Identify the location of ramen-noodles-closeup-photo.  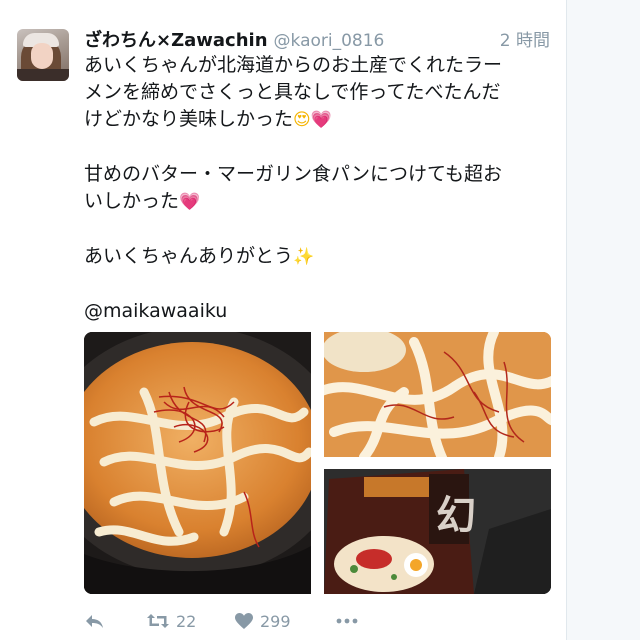
(437, 394).